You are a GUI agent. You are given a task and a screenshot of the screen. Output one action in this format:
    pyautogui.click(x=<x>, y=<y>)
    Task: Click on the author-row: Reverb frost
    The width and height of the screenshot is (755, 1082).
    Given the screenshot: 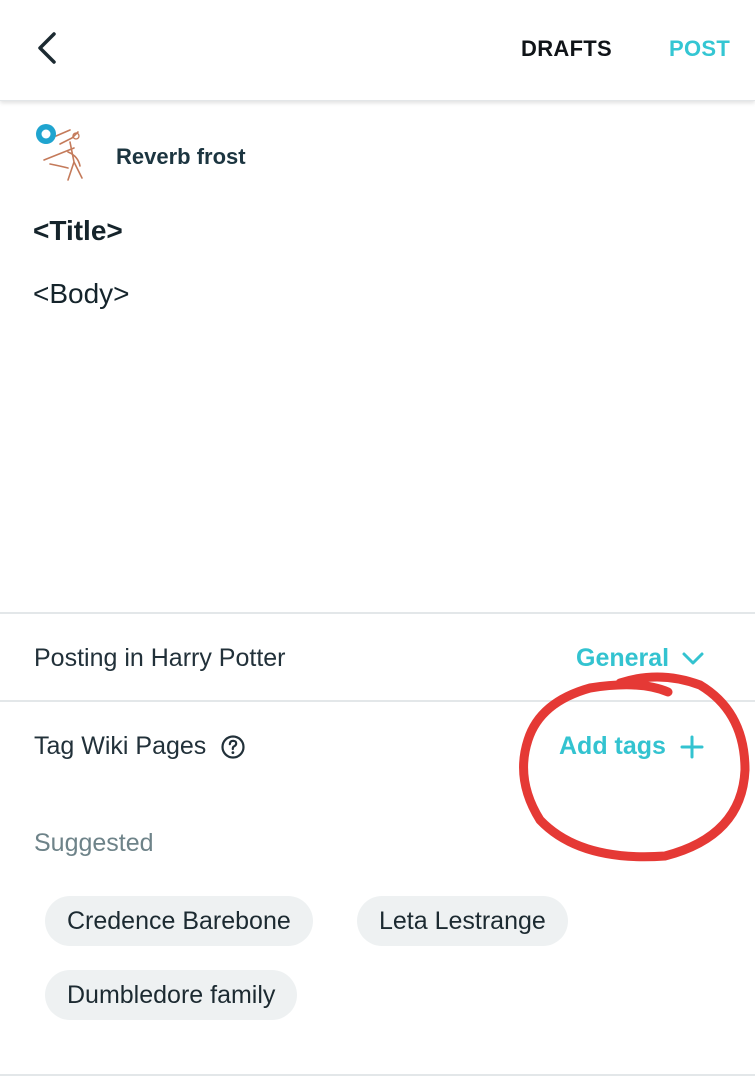 What is the action you would take?
    pyautogui.click(x=230, y=155)
    